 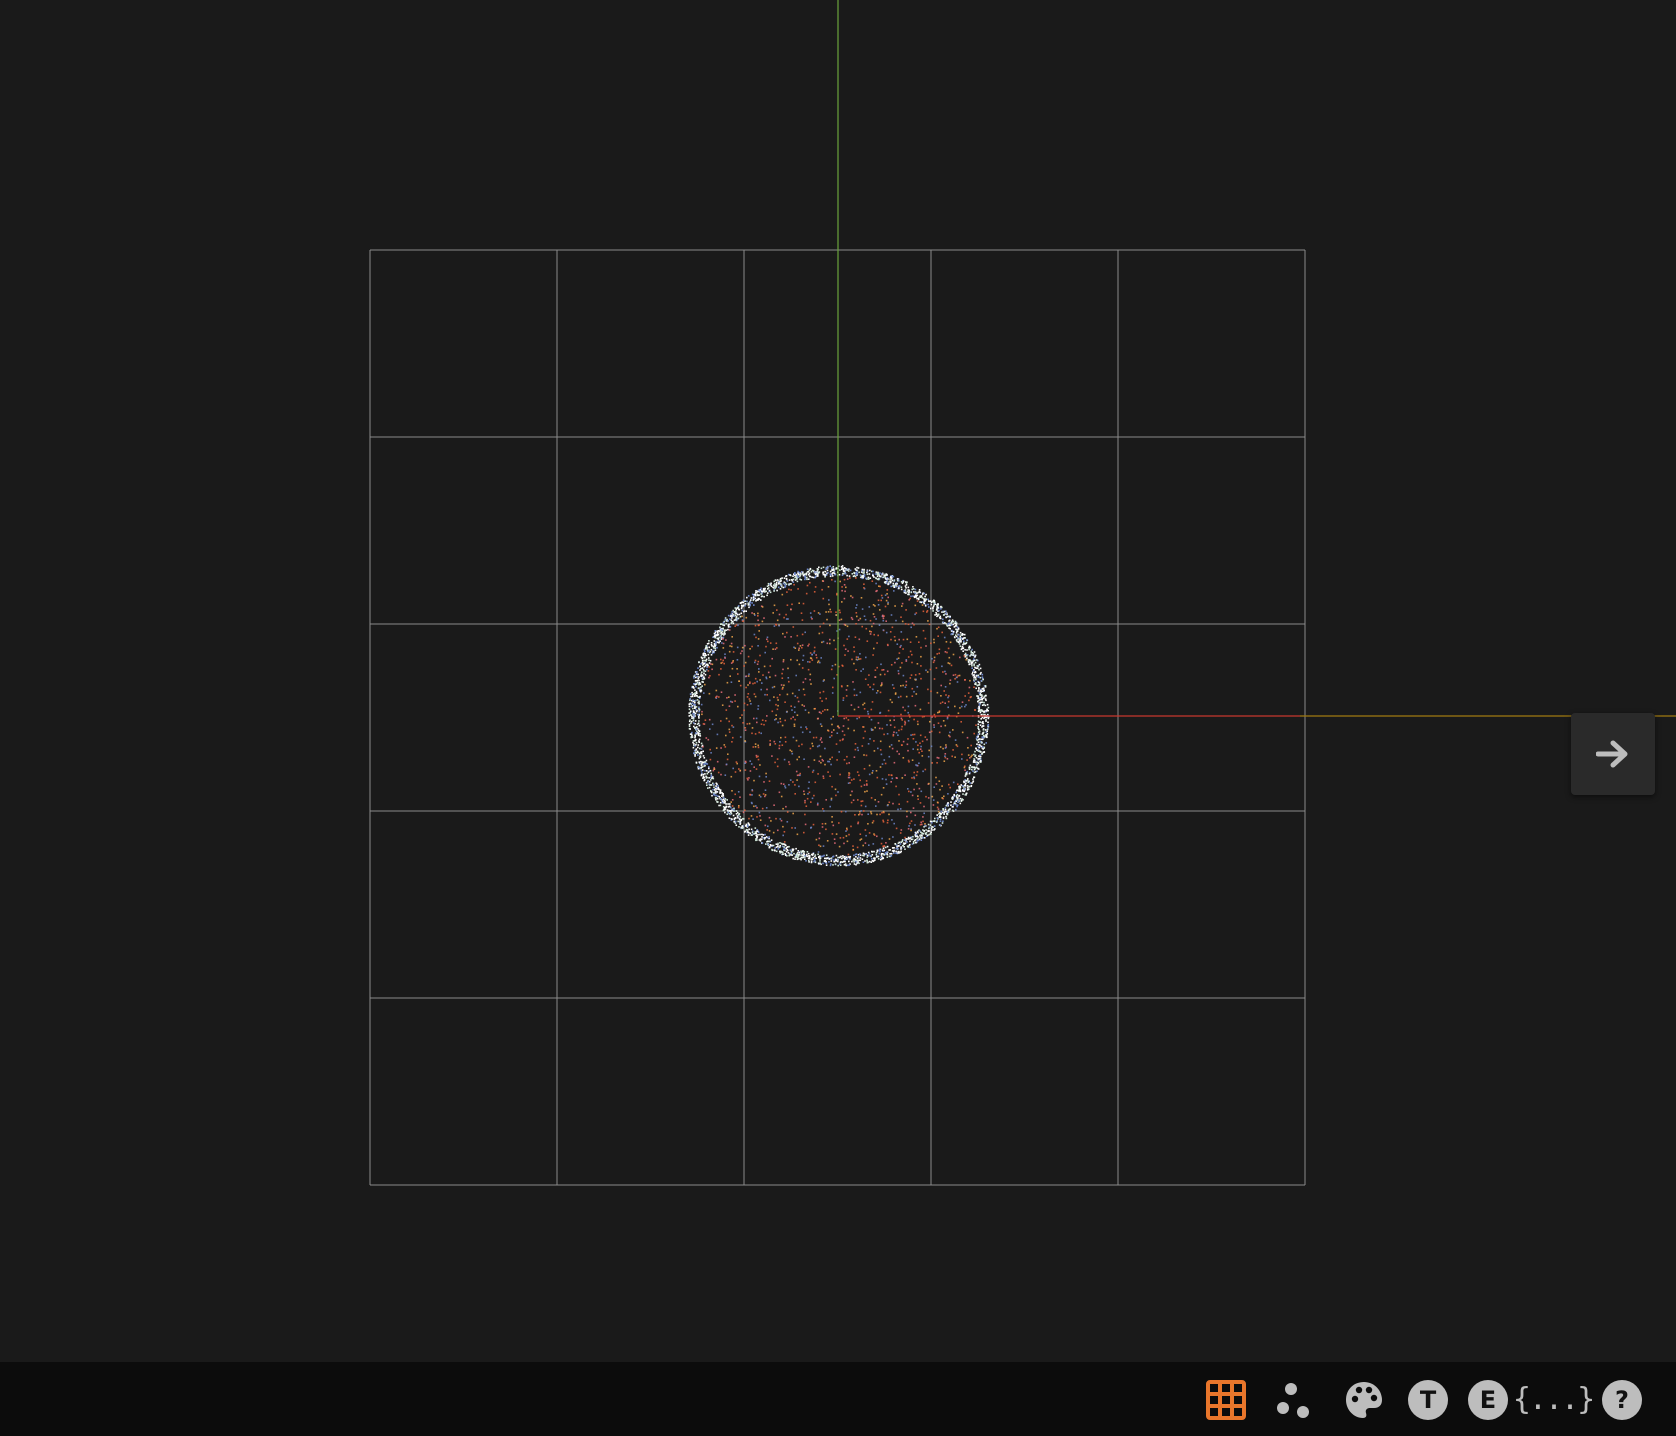 I want to click on text-button: T, so click(x=1428, y=1400).